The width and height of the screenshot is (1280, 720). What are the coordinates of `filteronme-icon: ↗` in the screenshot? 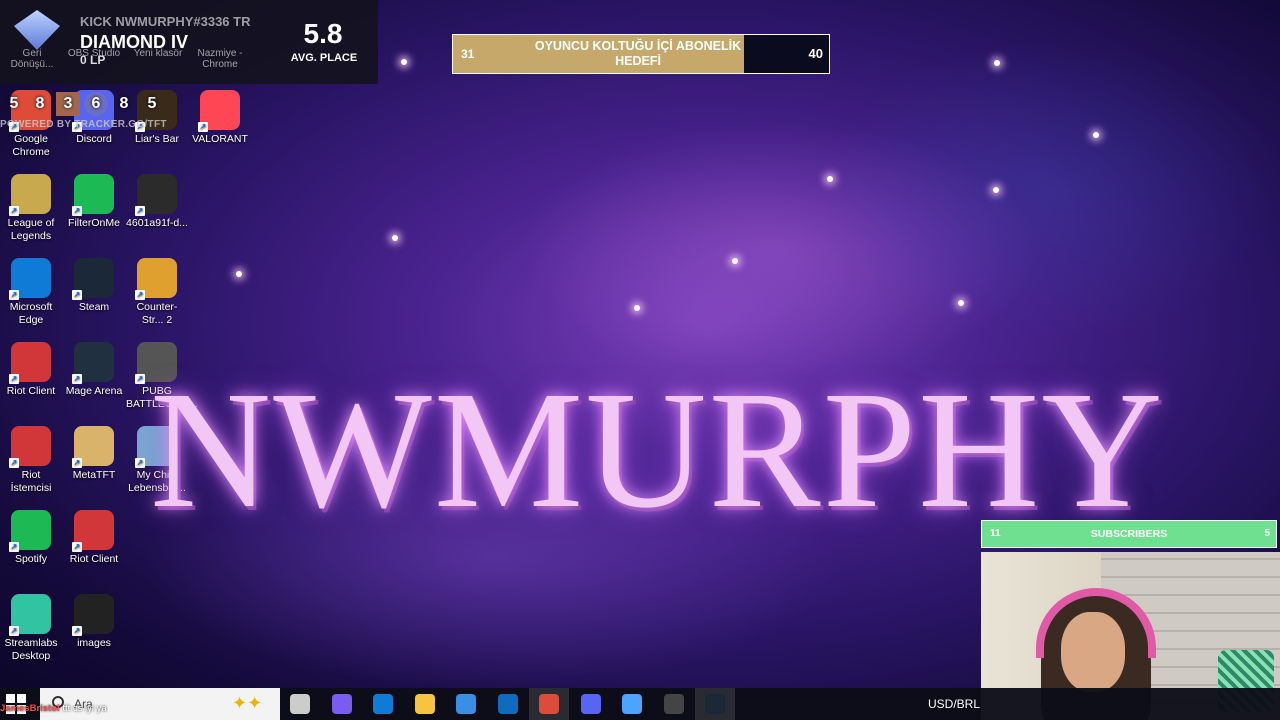 It's located at (93, 195).